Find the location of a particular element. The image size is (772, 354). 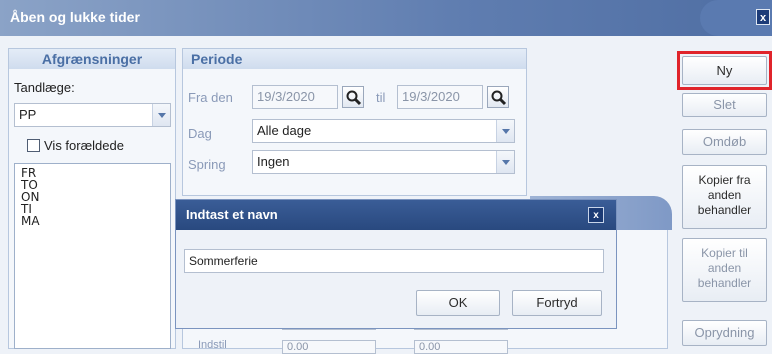

window-title-bar: Åben og lukke tider x is located at coordinates (386, 18).